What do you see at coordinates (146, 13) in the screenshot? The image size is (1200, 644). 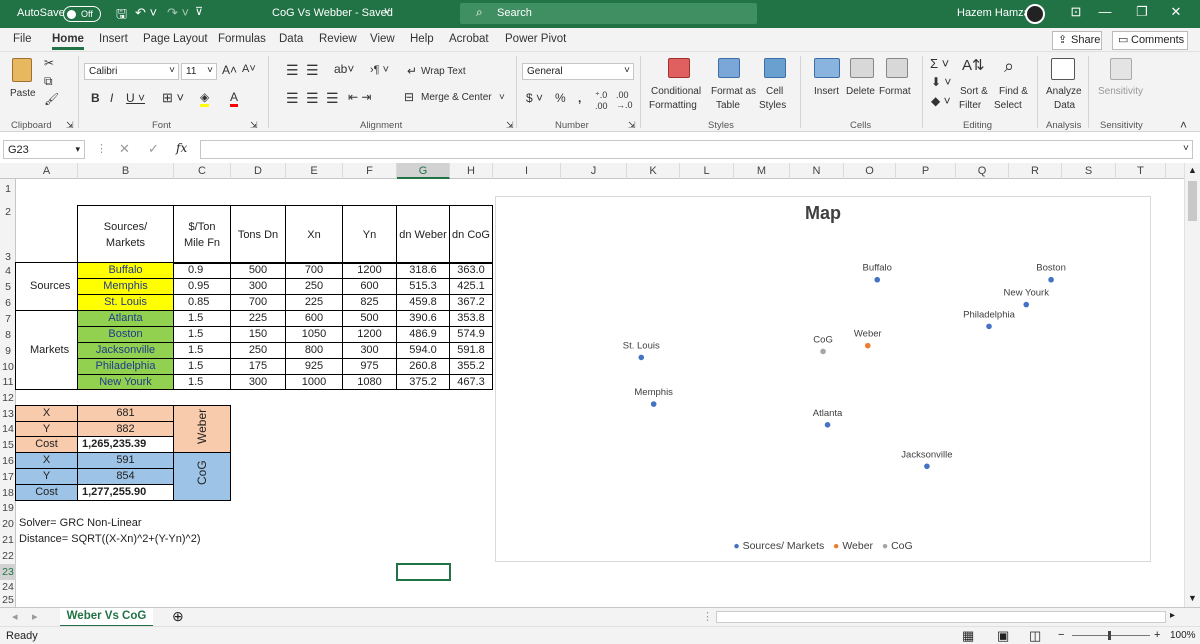 I see `undo-icon: ↶ ˅` at bounding box center [146, 13].